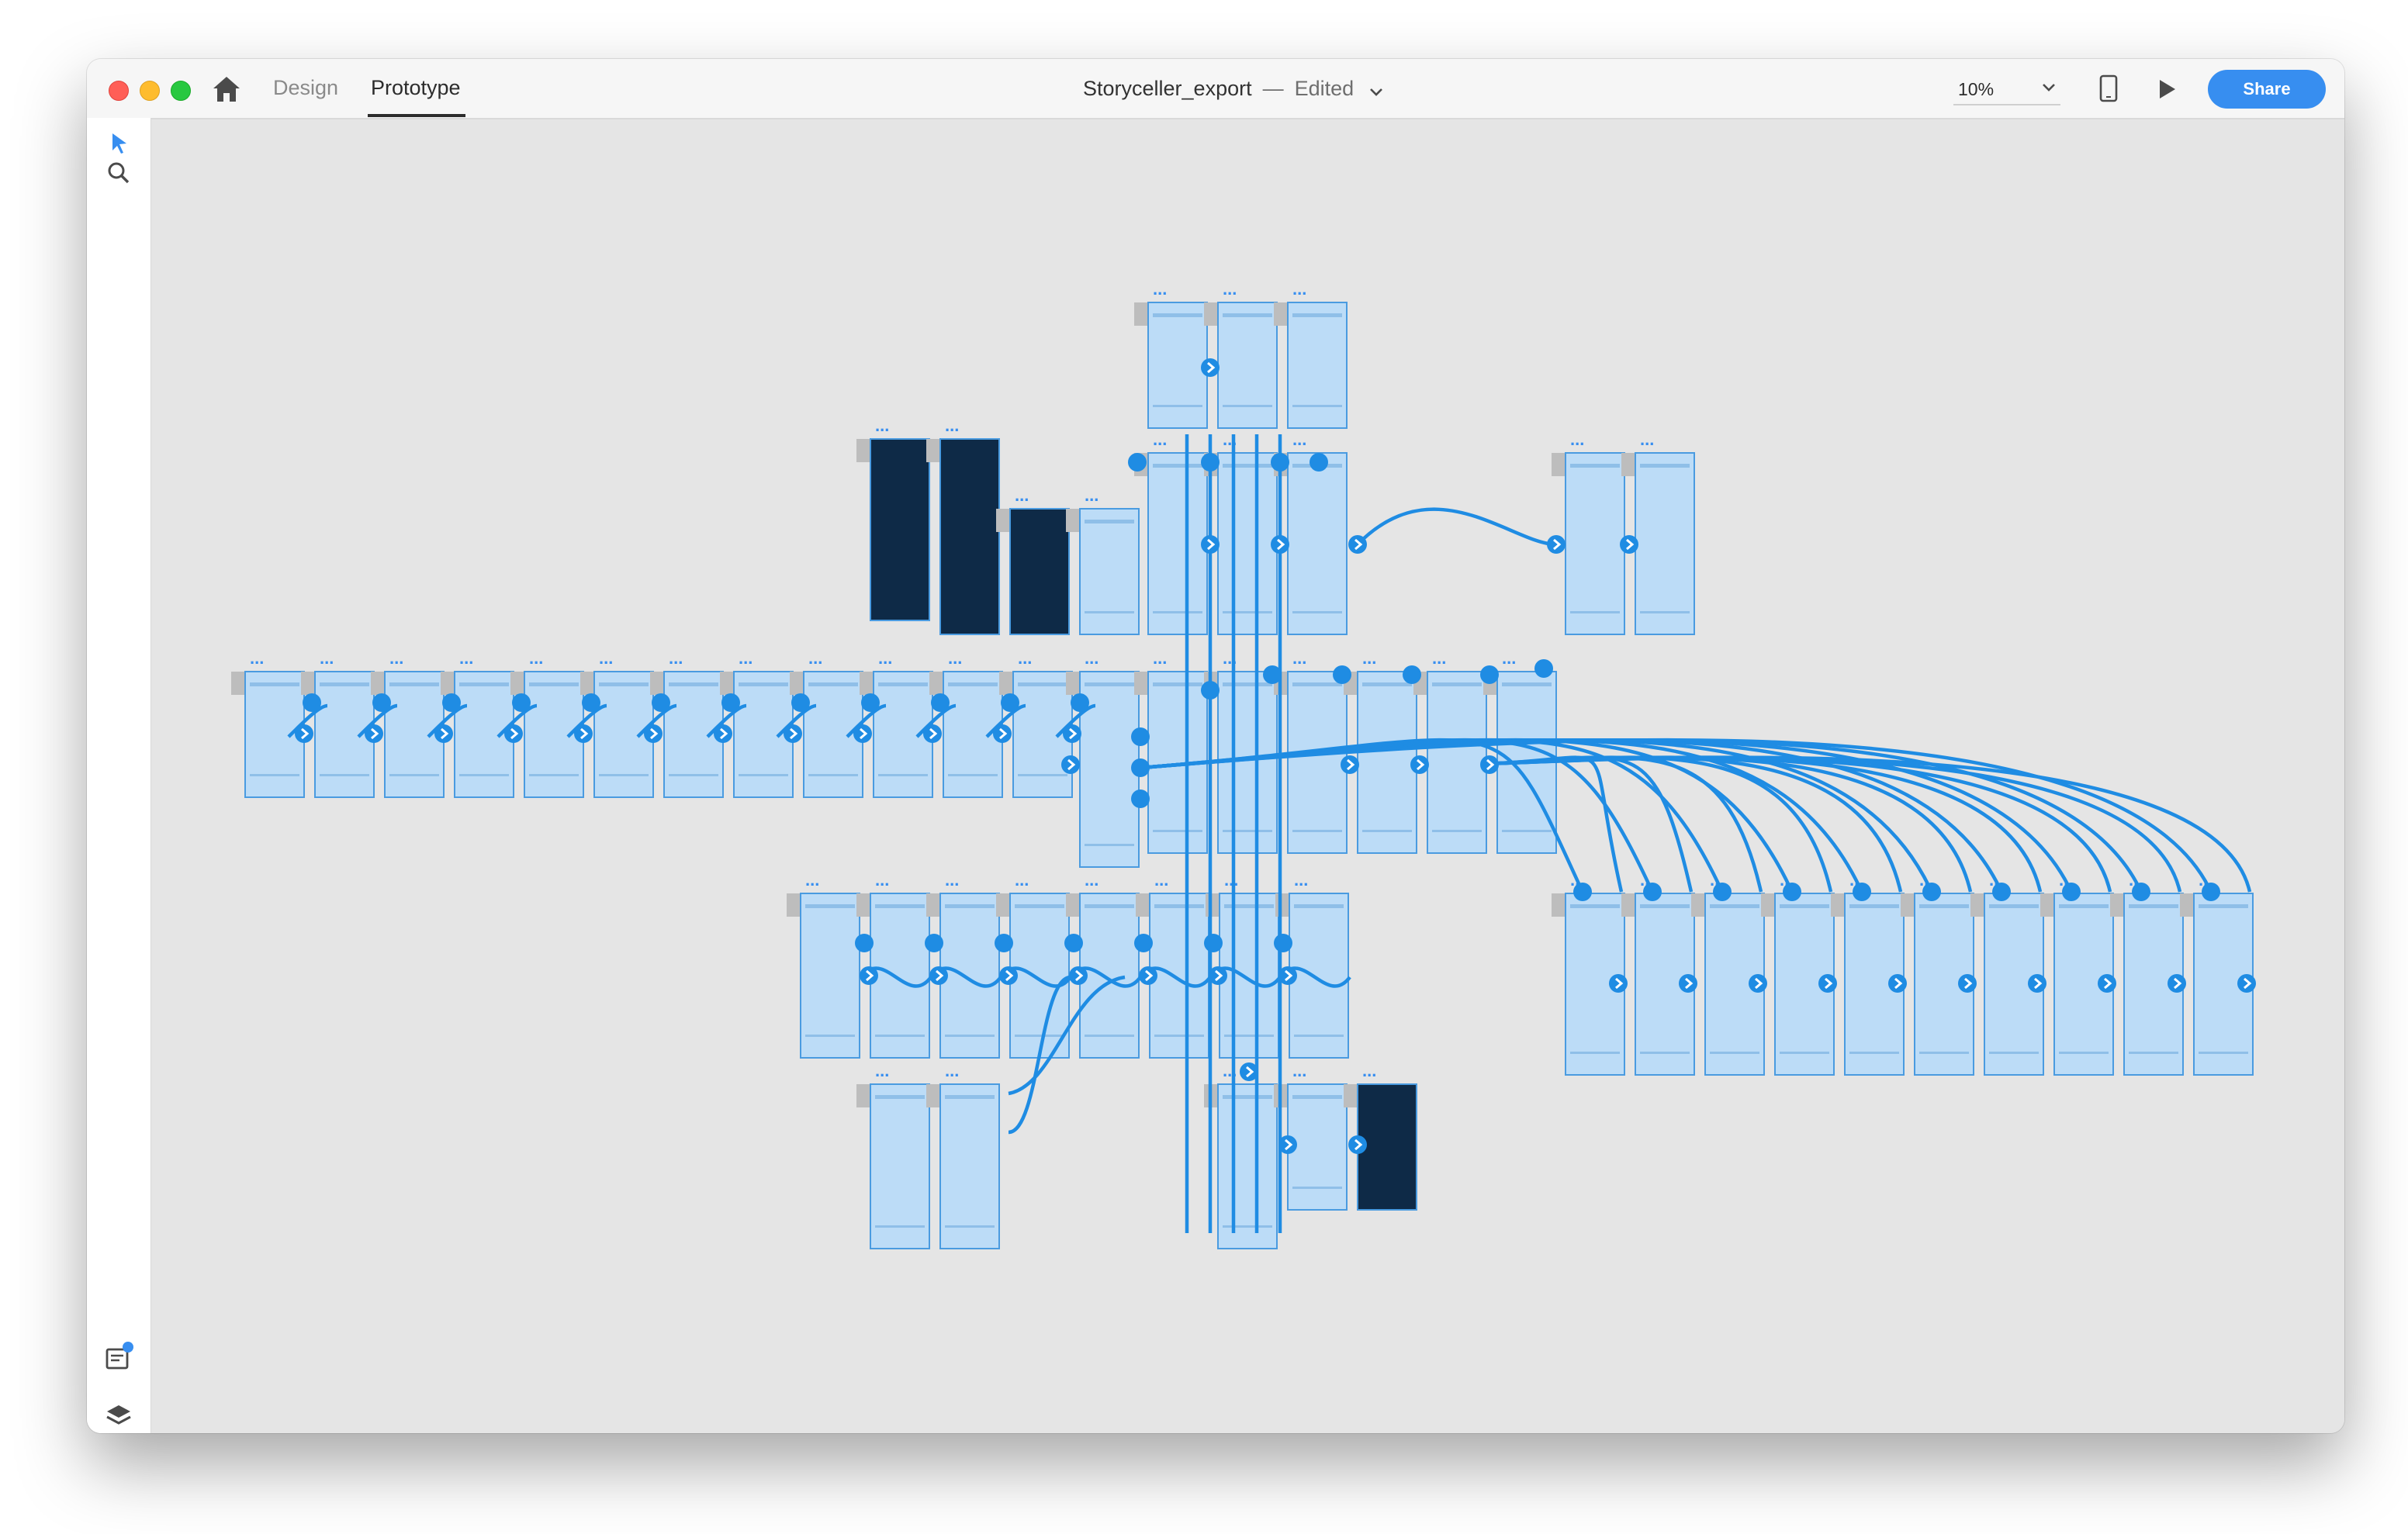  Describe the element at coordinates (226, 89) in the screenshot. I see `home-icon` at that location.